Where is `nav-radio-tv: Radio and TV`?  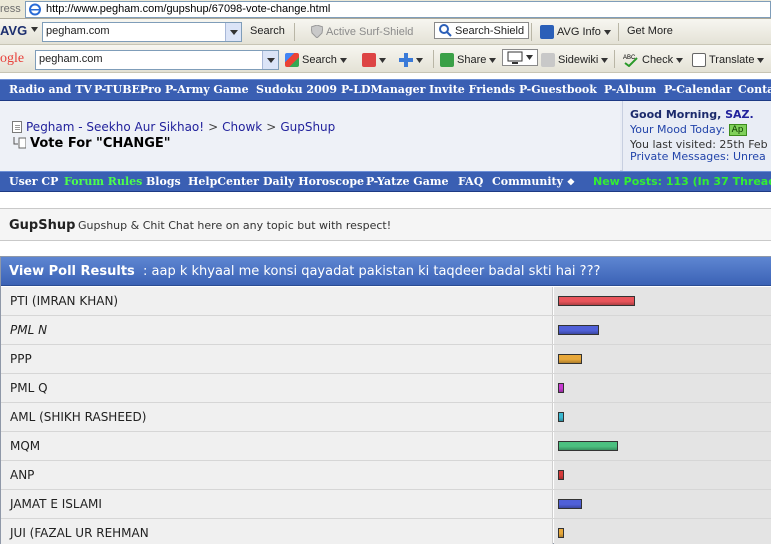
nav-radio-tv: Radio and TV is located at coordinates (50, 89).